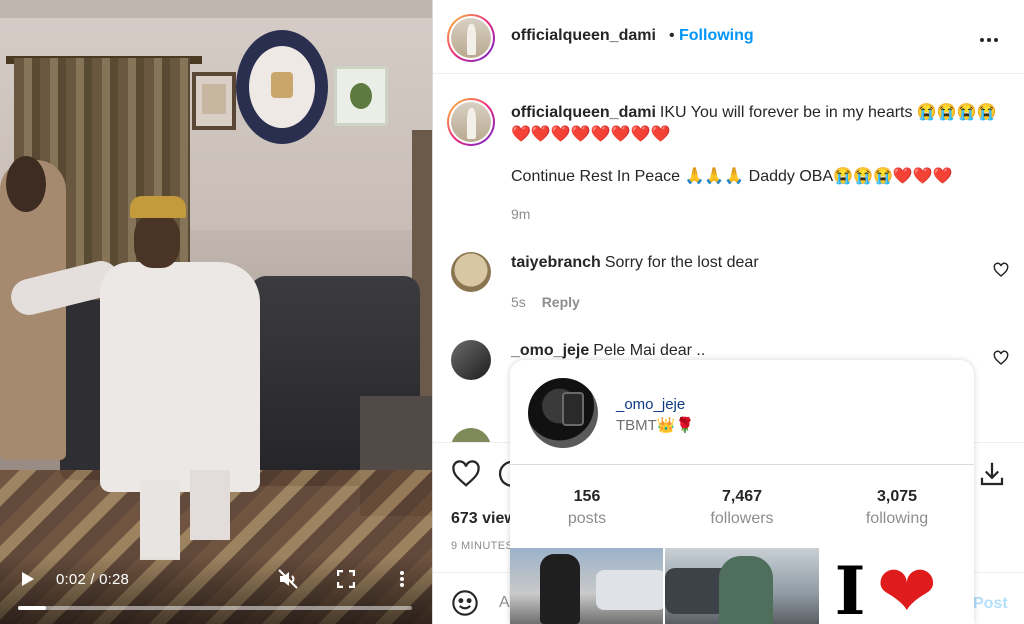 This screenshot has width=1024, height=624. What do you see at coordinates (906, 588) in the screenshot?
I see `thumbnail-heart: ❤` at bounding box center [906, 588].